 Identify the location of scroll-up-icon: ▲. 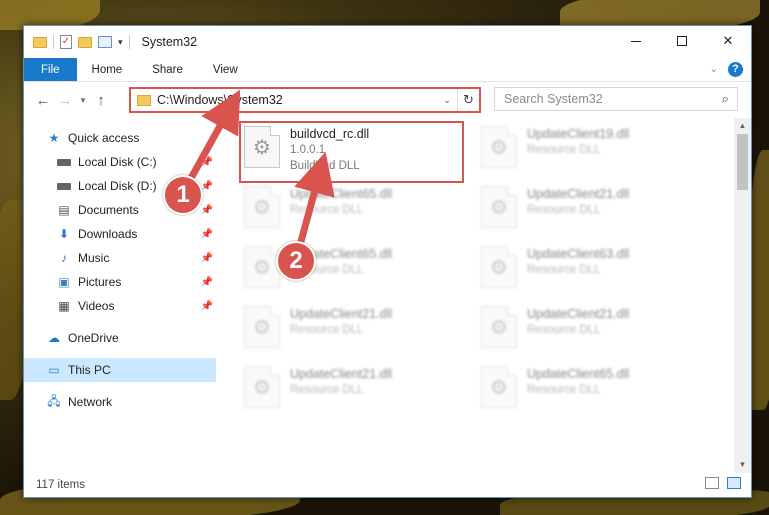
(742, 126).